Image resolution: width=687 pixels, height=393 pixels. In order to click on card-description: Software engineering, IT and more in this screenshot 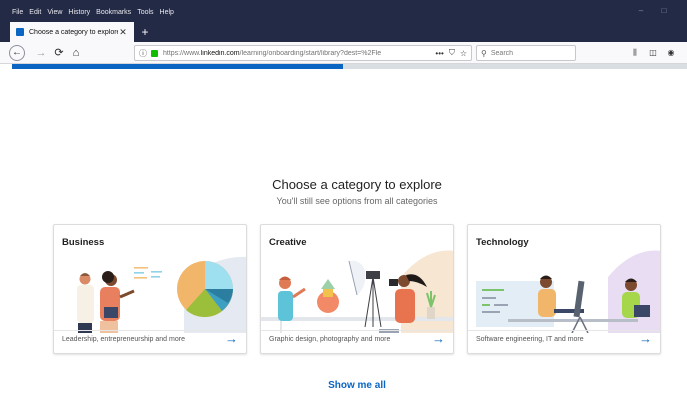, I will do `click(530, 339)`.